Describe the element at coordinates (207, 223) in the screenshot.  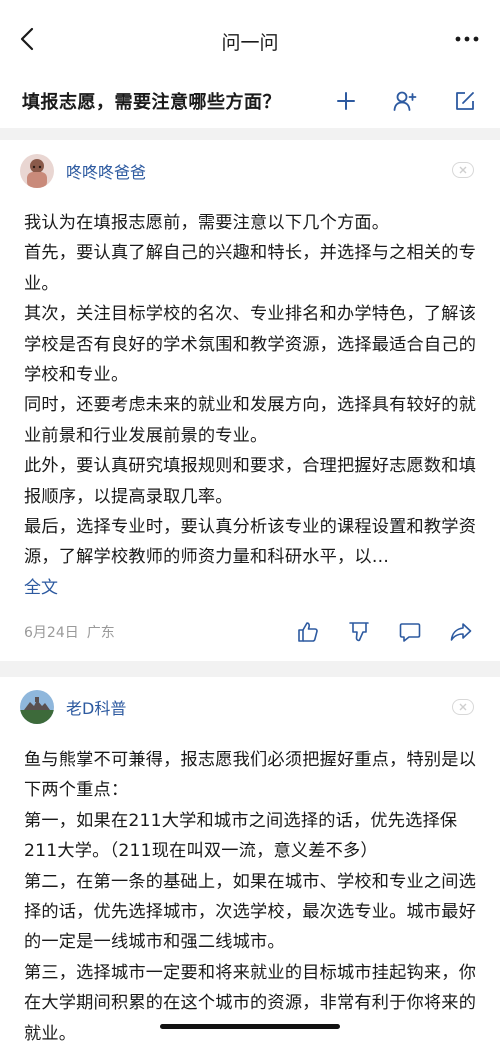
I see `answer-paragraph: 我认为在填报志愿前，需要注意以下几个方面。` at that location.